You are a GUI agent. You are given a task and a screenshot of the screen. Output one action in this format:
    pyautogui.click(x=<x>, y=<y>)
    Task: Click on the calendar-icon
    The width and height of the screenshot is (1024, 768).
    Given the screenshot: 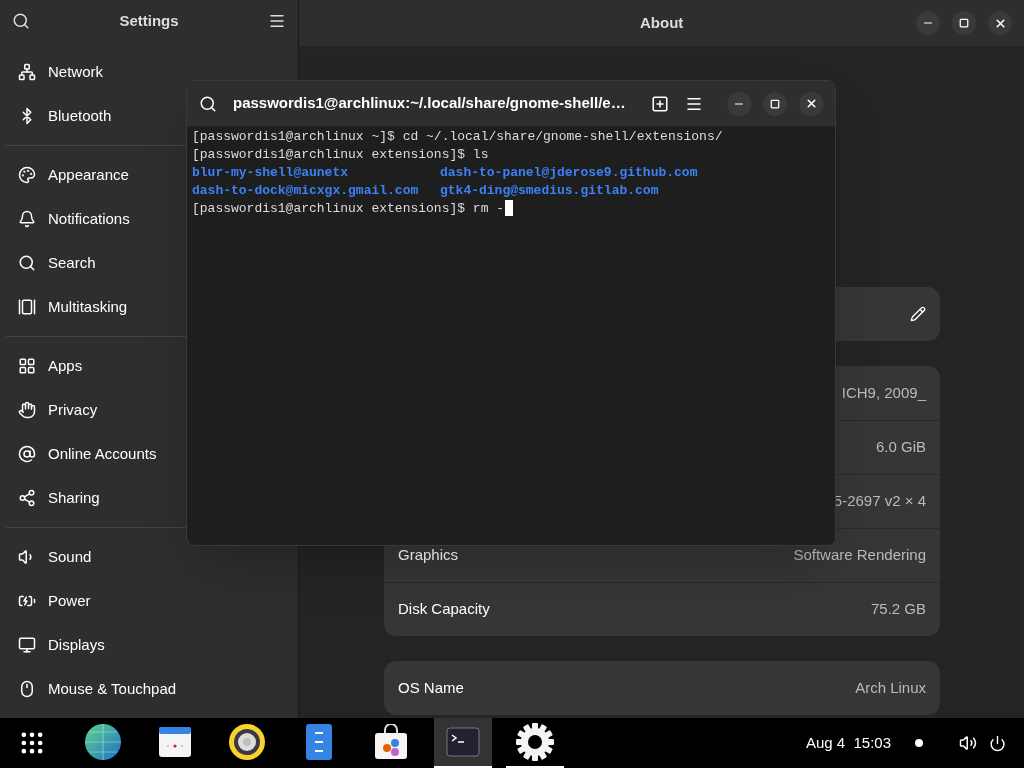 What is the action you would take?
    pyautogui.click(x=175, y=742)
    